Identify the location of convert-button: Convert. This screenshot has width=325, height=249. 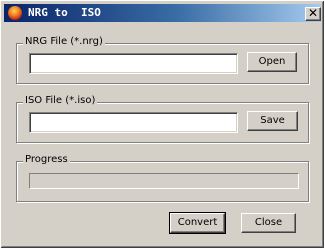
(197, 223).